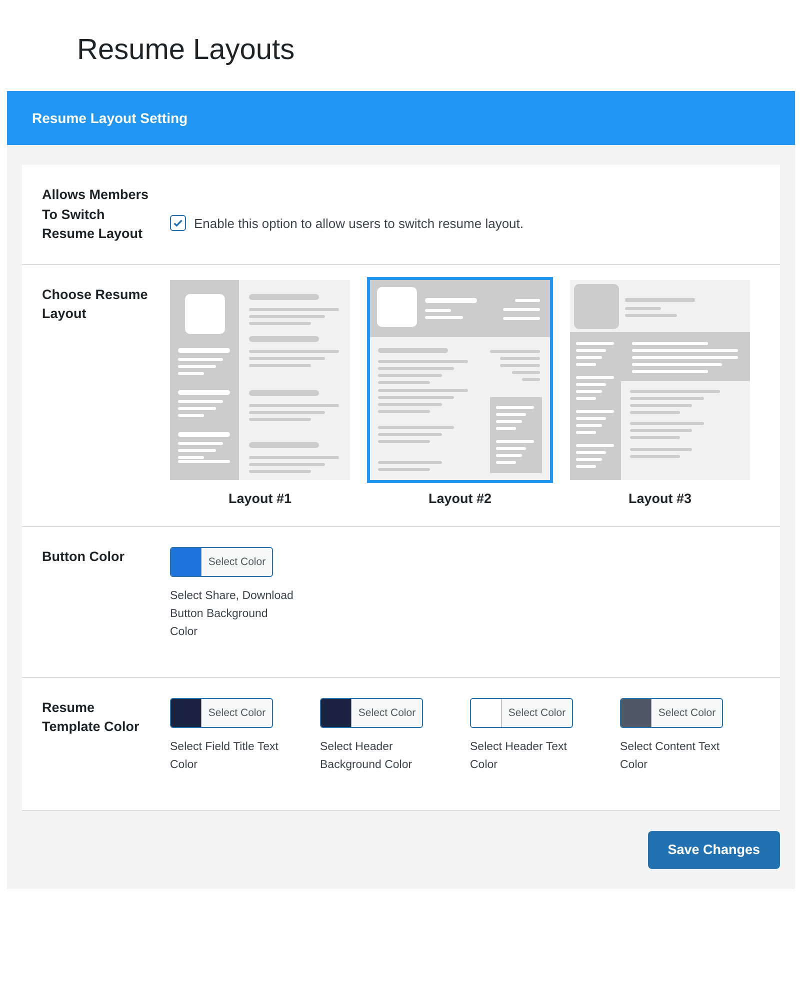  What do you see at coordinates (714, 849) in the screenshot?
I see `save-button: Save Changes` at bounding box center [714, 849].